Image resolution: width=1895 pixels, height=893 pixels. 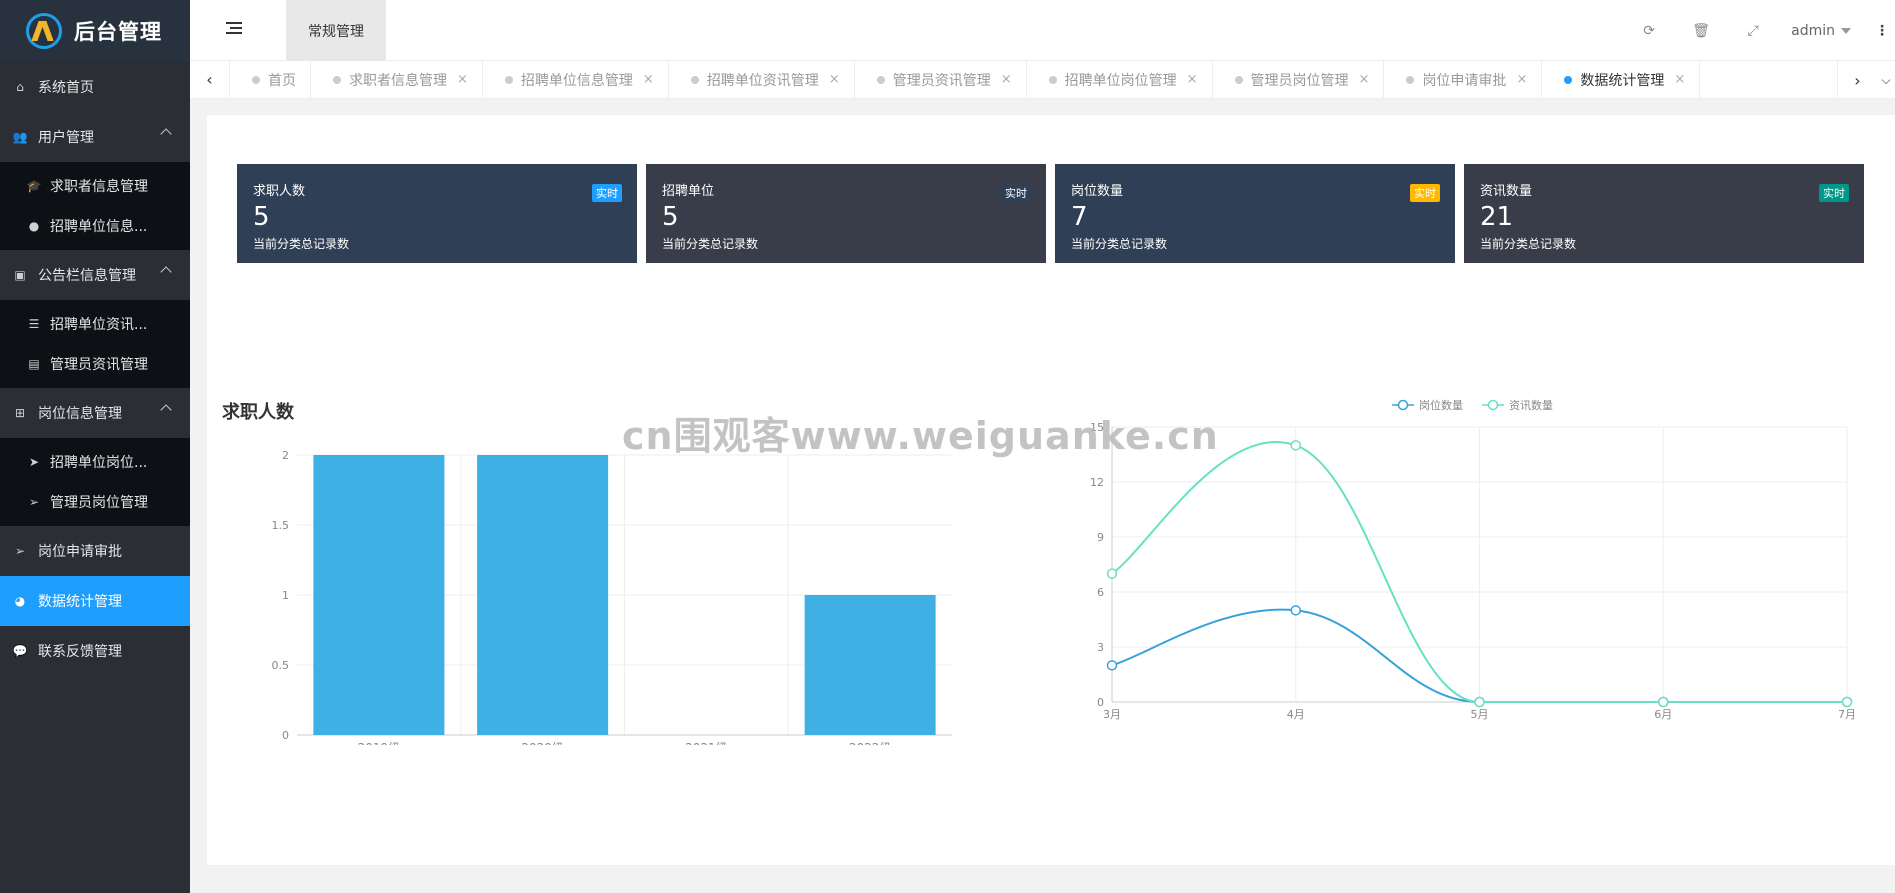 I want to click on sidebar-item-admin-jobs: ➢ 管理员岗位管理, so click(x=95, y=502).